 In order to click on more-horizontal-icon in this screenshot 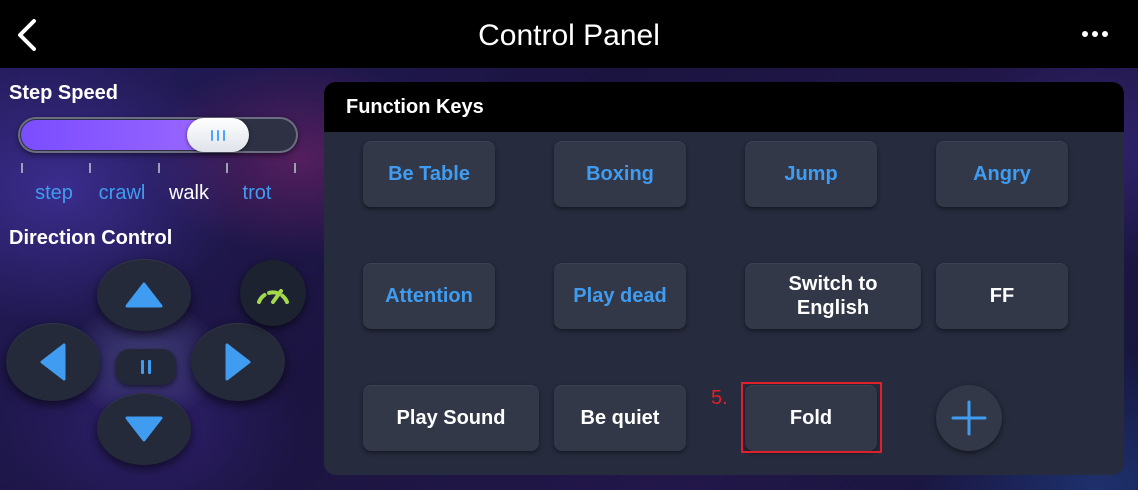, I will do `click(1095, 34)`.